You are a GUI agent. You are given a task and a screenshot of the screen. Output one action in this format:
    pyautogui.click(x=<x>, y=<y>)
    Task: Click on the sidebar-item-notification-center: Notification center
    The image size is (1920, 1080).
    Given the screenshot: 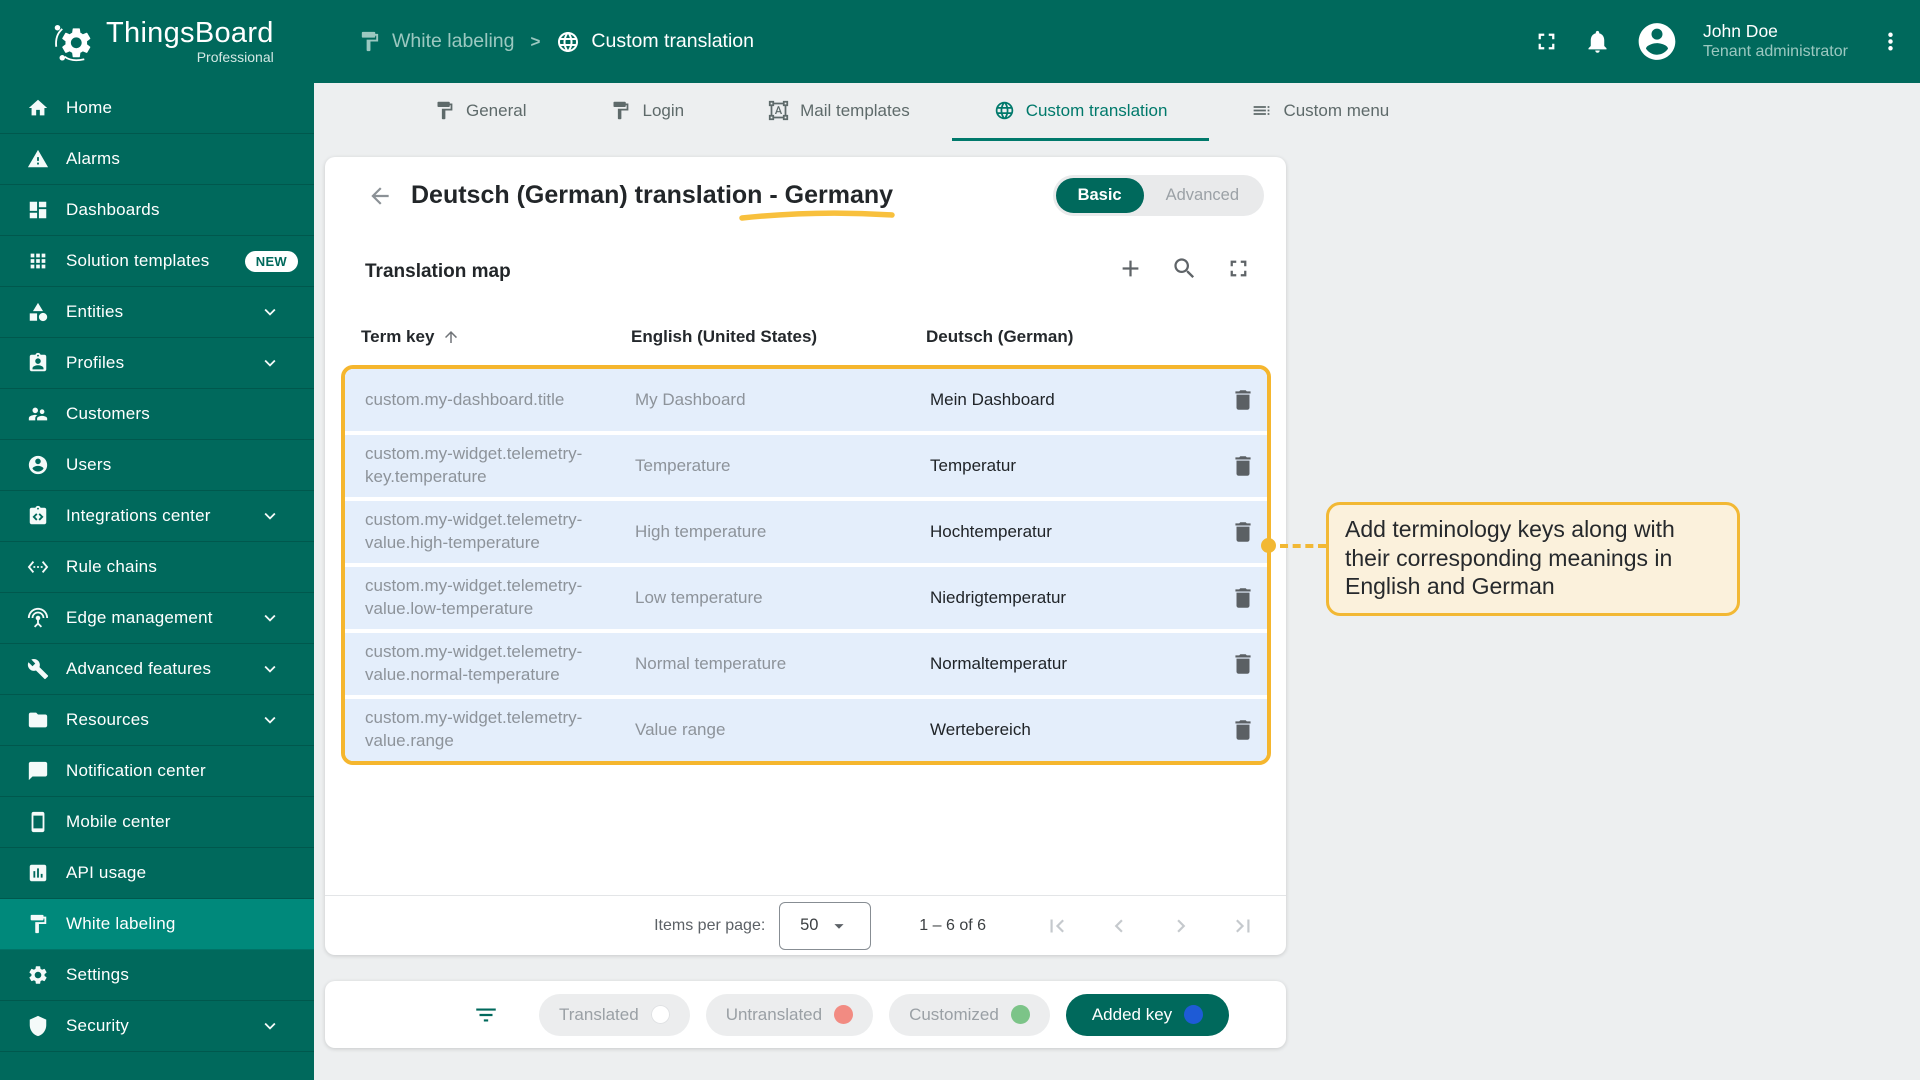 What is the action you would take?
    pyautogui.click(x=157, y=771)
    